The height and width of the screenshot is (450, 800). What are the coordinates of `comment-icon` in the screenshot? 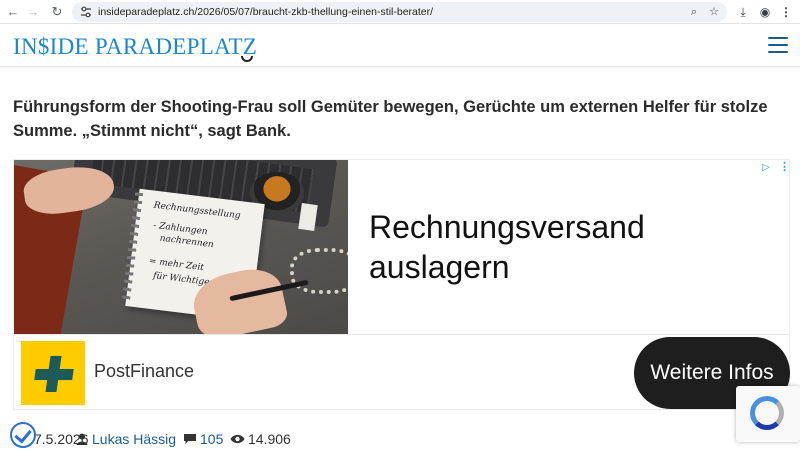 It's located at (190, 439).